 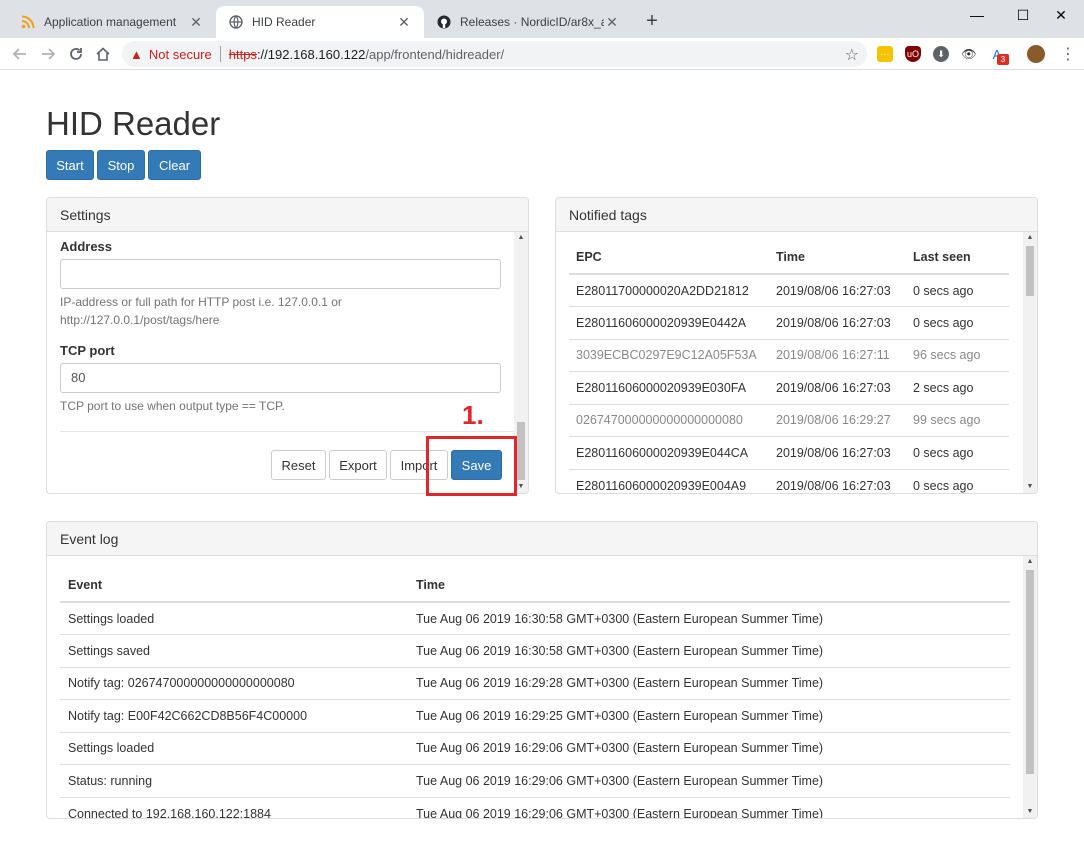 I want to click on bookmark-star-icon: ☆, so click(x=852, y=55).